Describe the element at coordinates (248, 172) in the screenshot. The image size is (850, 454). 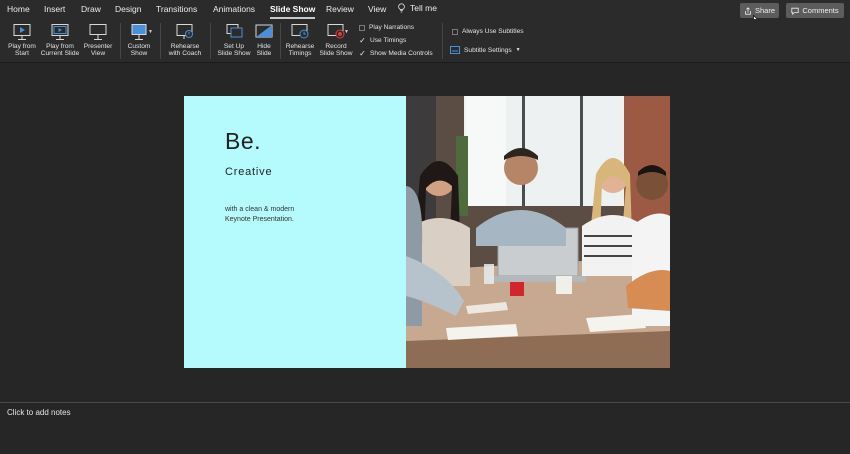
I see `slide-subtitle: Creative` at that location.